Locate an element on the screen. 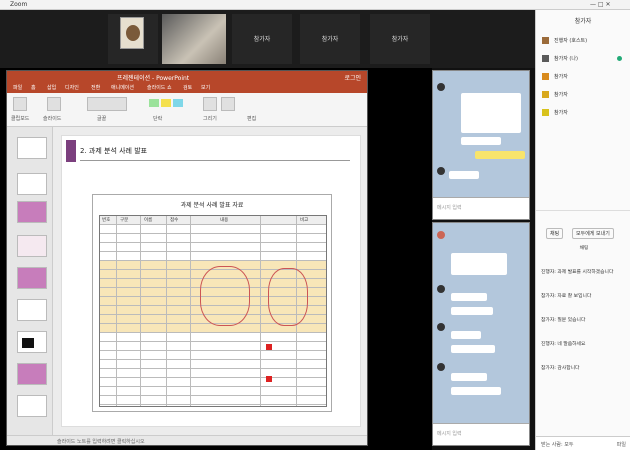 The width and height of the screenshot is (630, 450). color-swatch-green is located at coordinates (154, 103).